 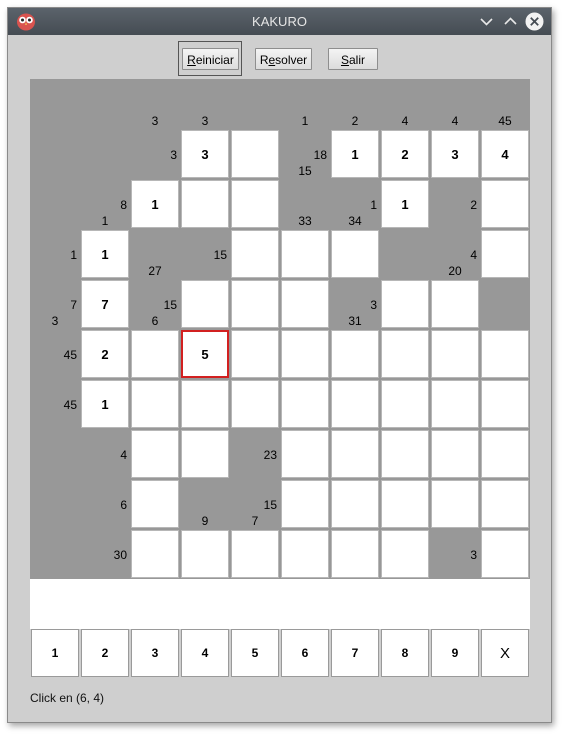 What do you see at coordinates (305, 653) in the screenshot?
I see `number-button: 6` at bounding box center [305, 653].